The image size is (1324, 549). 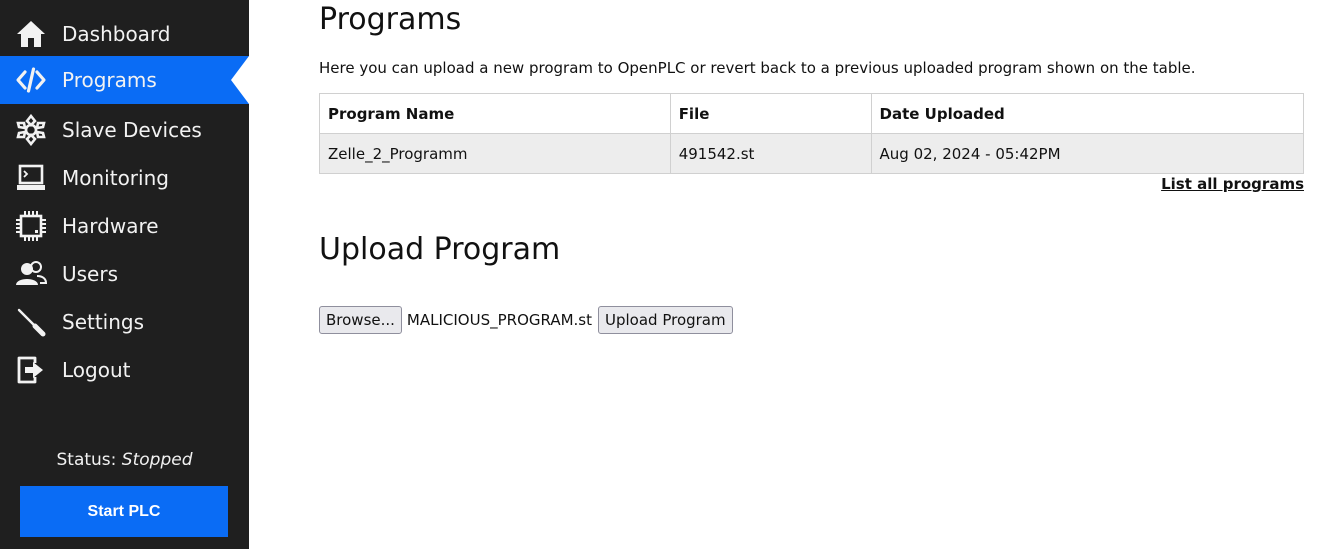 What do you see at coordinates (31, 322) in the screenshot?
I see `wrench-icon` at bounding box center [31, 322].